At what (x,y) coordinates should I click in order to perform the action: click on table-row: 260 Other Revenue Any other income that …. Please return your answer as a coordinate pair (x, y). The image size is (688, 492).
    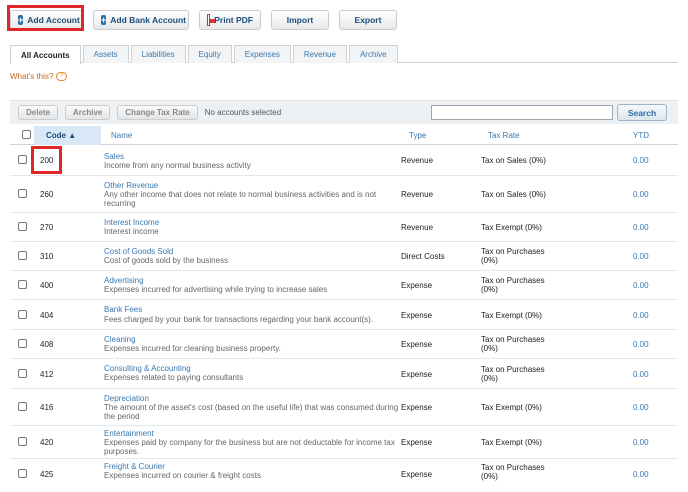
    Looking at the image, I should click on (344, 194).